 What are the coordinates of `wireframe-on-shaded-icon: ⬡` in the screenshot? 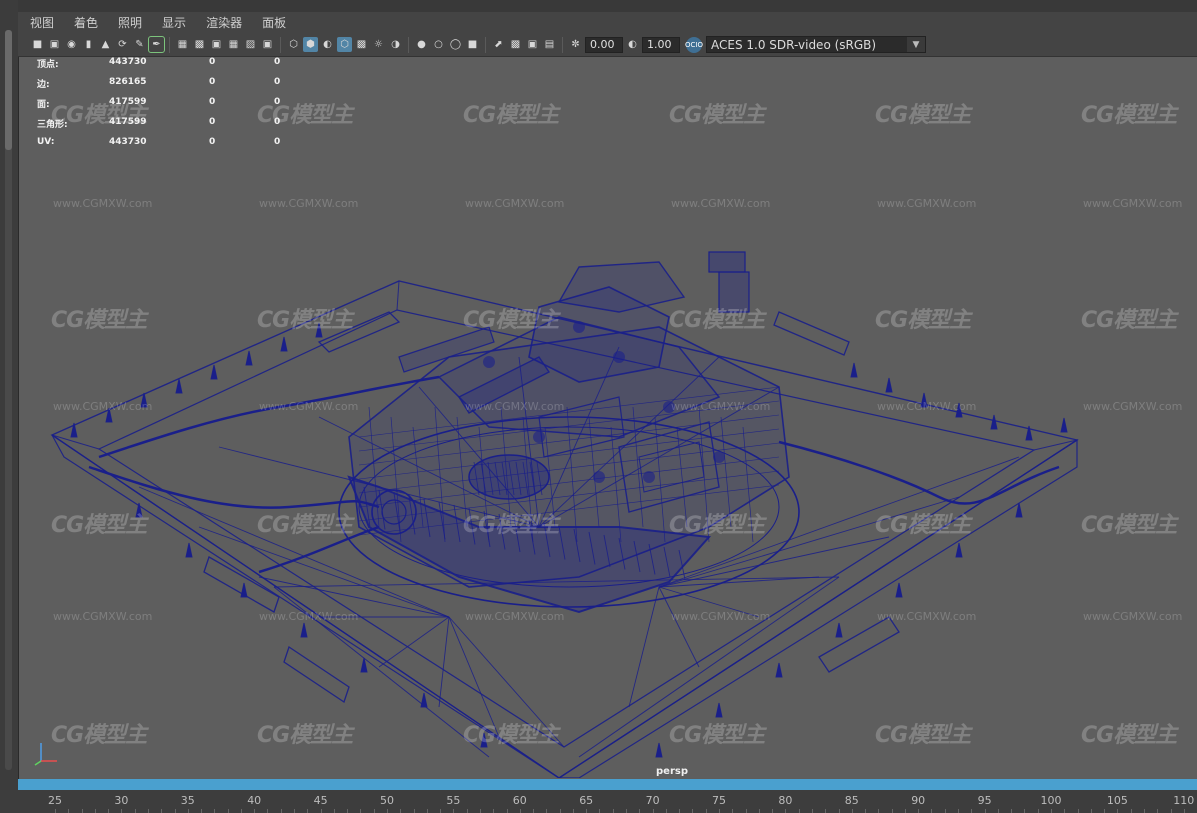 It's located at (344, 44).